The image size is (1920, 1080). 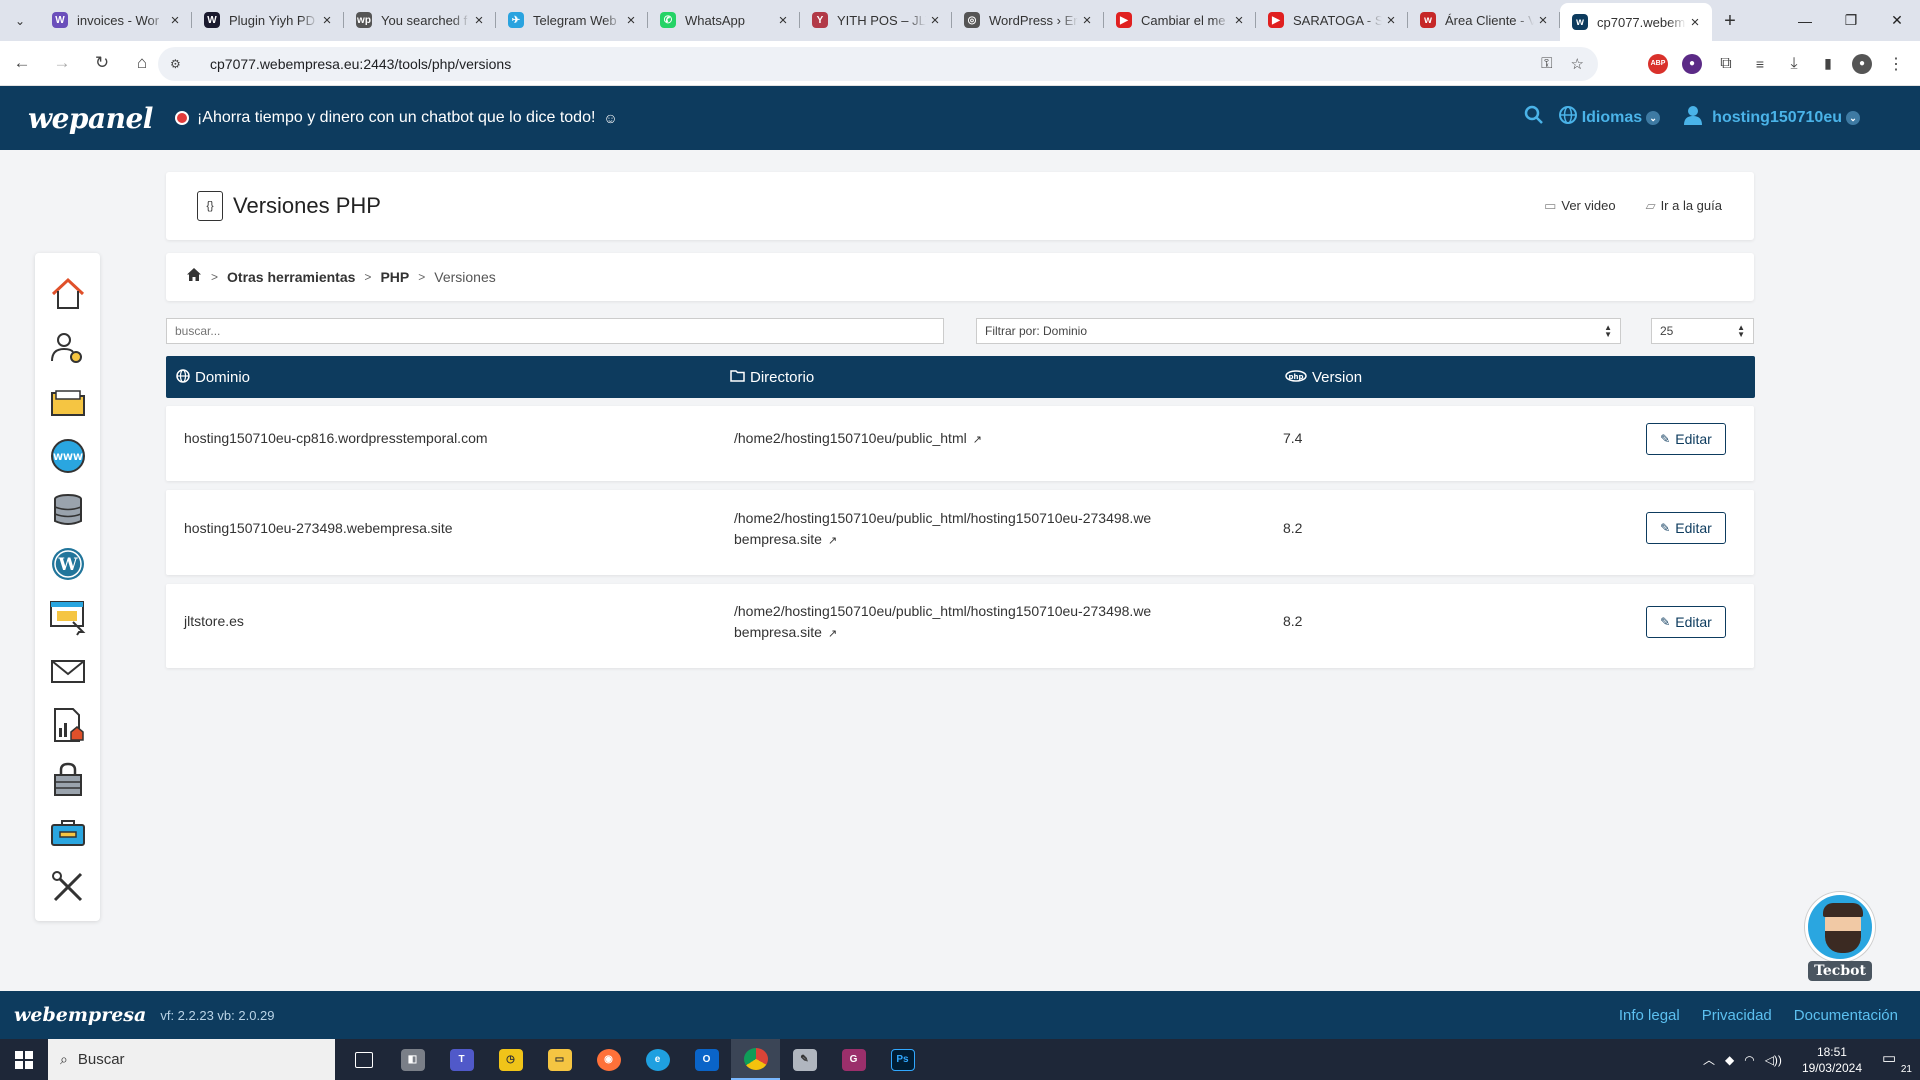 What do you see at coordinates (1649, 1015) in the screenshot?
I see `footer-link-legal: Info legal` at bounding box center [1649, 1015].